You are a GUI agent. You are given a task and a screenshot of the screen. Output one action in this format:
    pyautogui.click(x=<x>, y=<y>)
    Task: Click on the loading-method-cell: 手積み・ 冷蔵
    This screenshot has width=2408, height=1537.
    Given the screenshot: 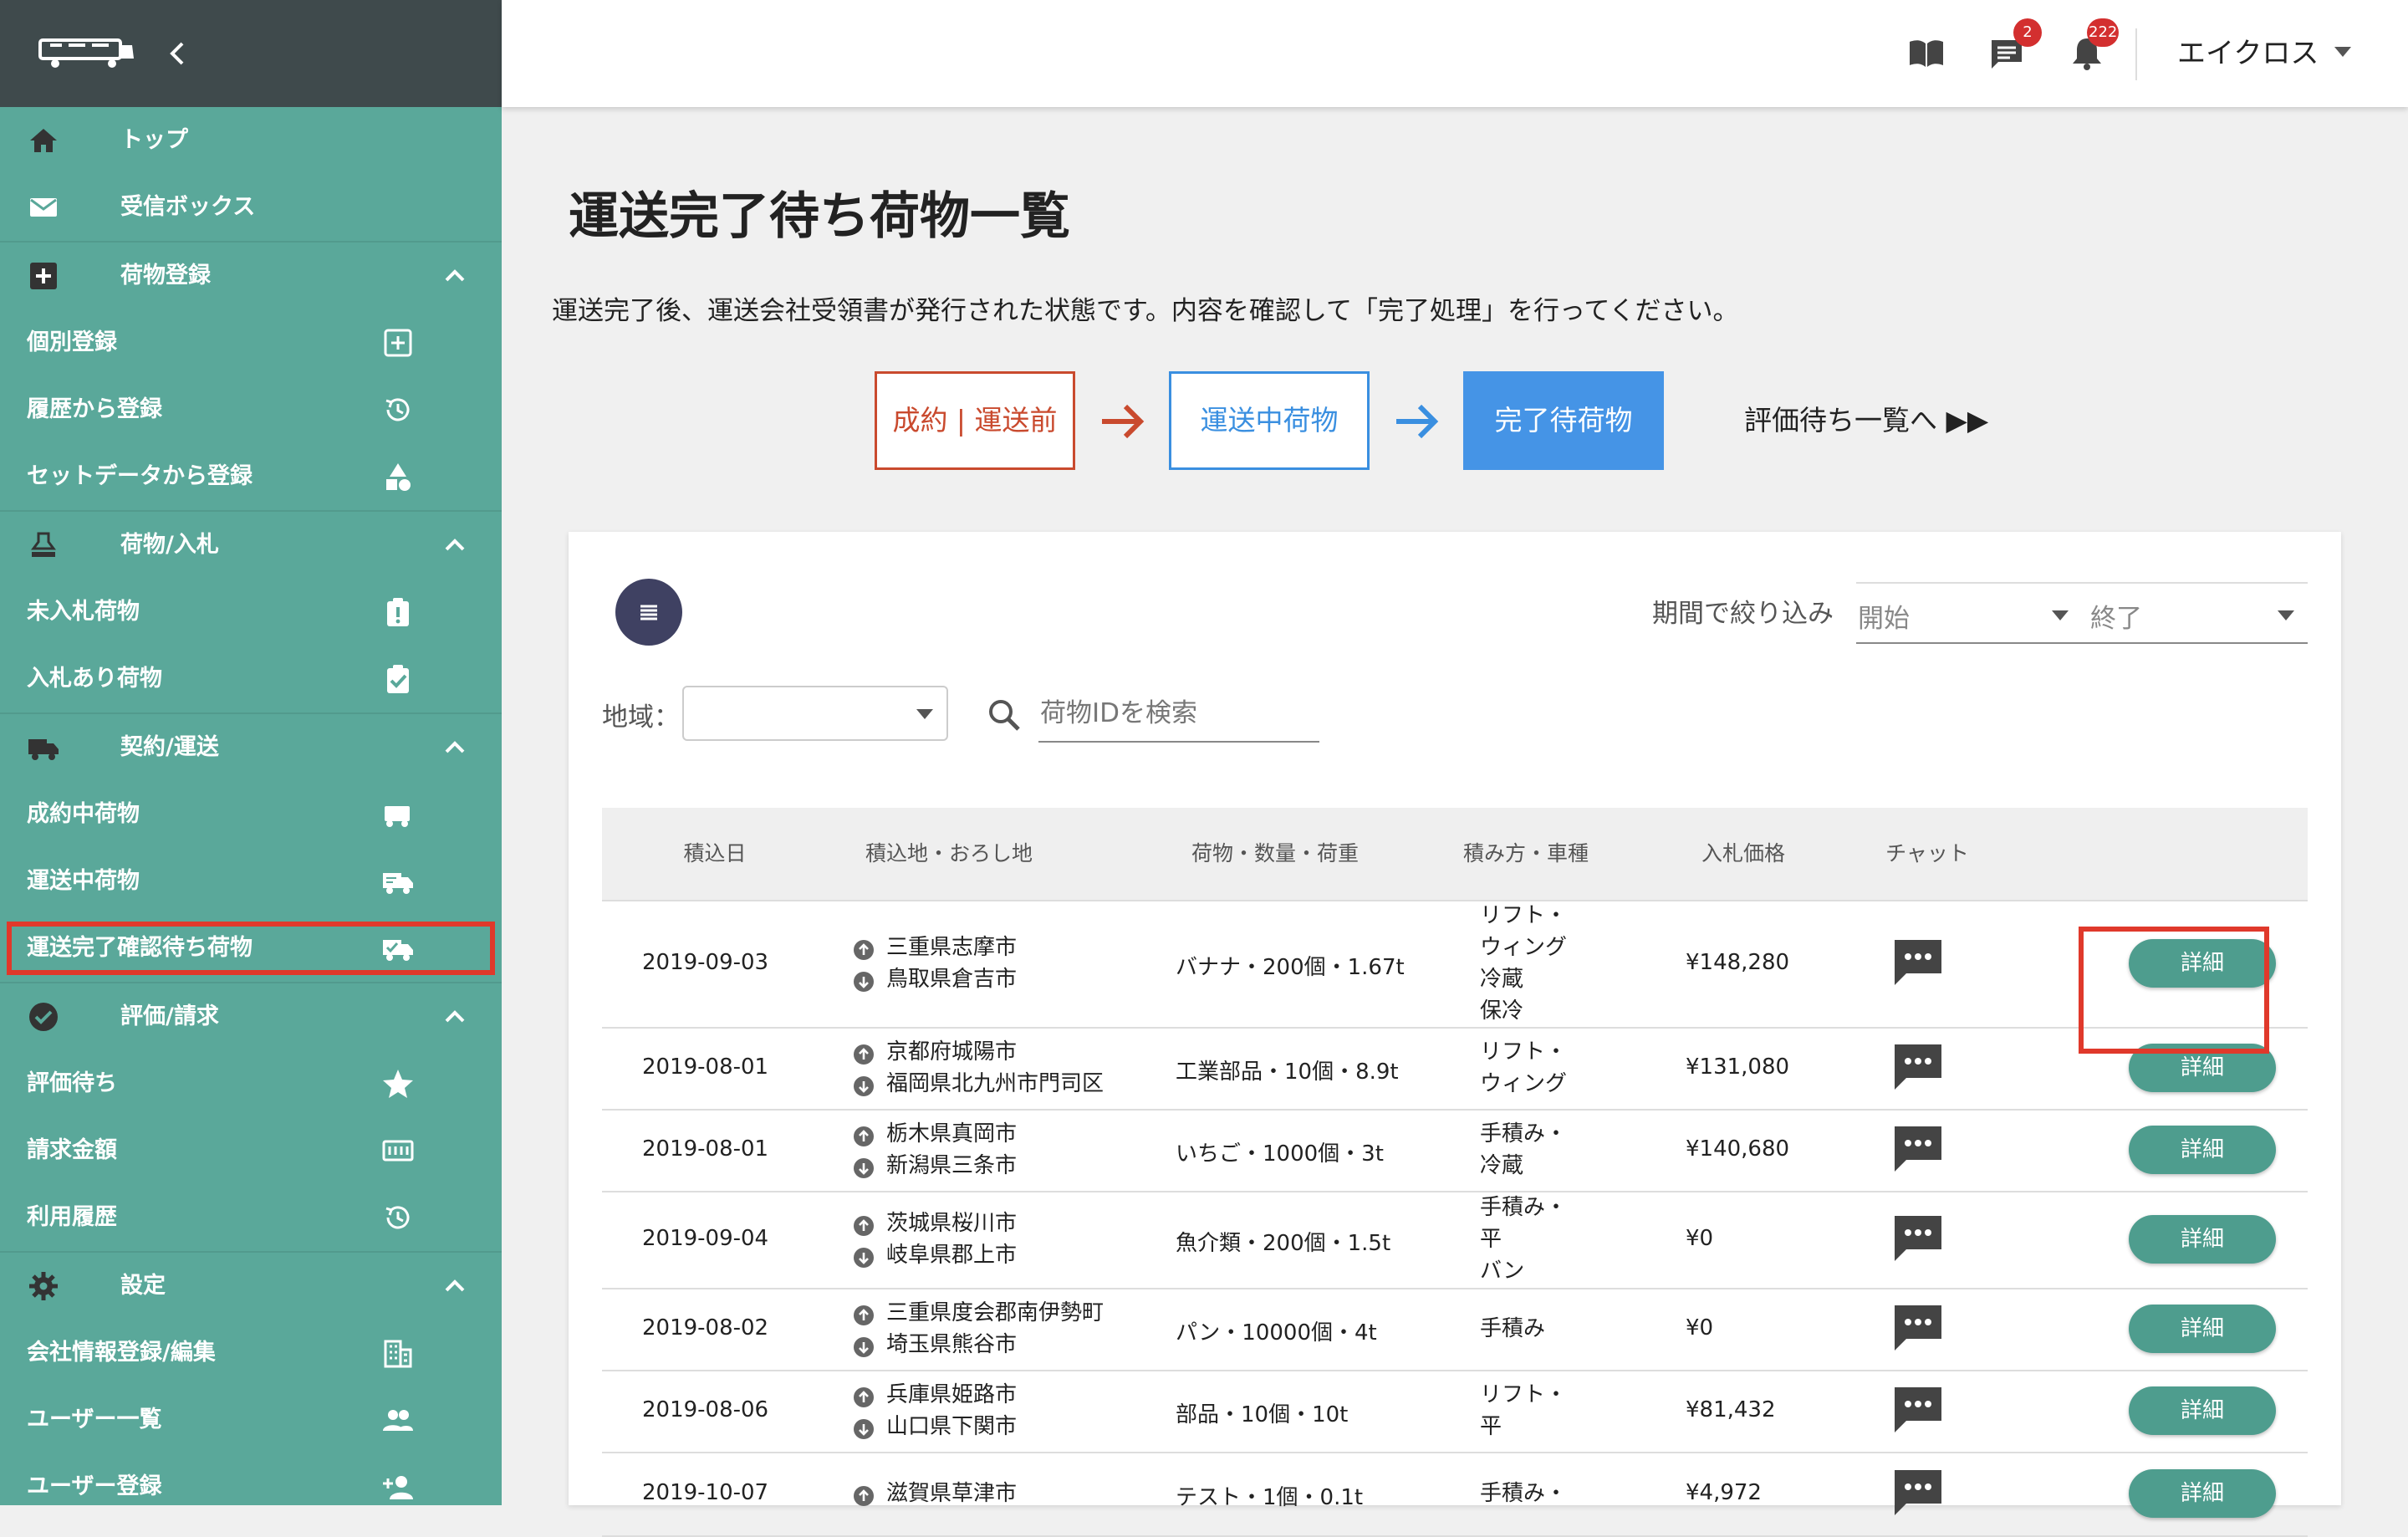 What is the action you would take?
    pyautogui.click(x=1524, y=1150)
    